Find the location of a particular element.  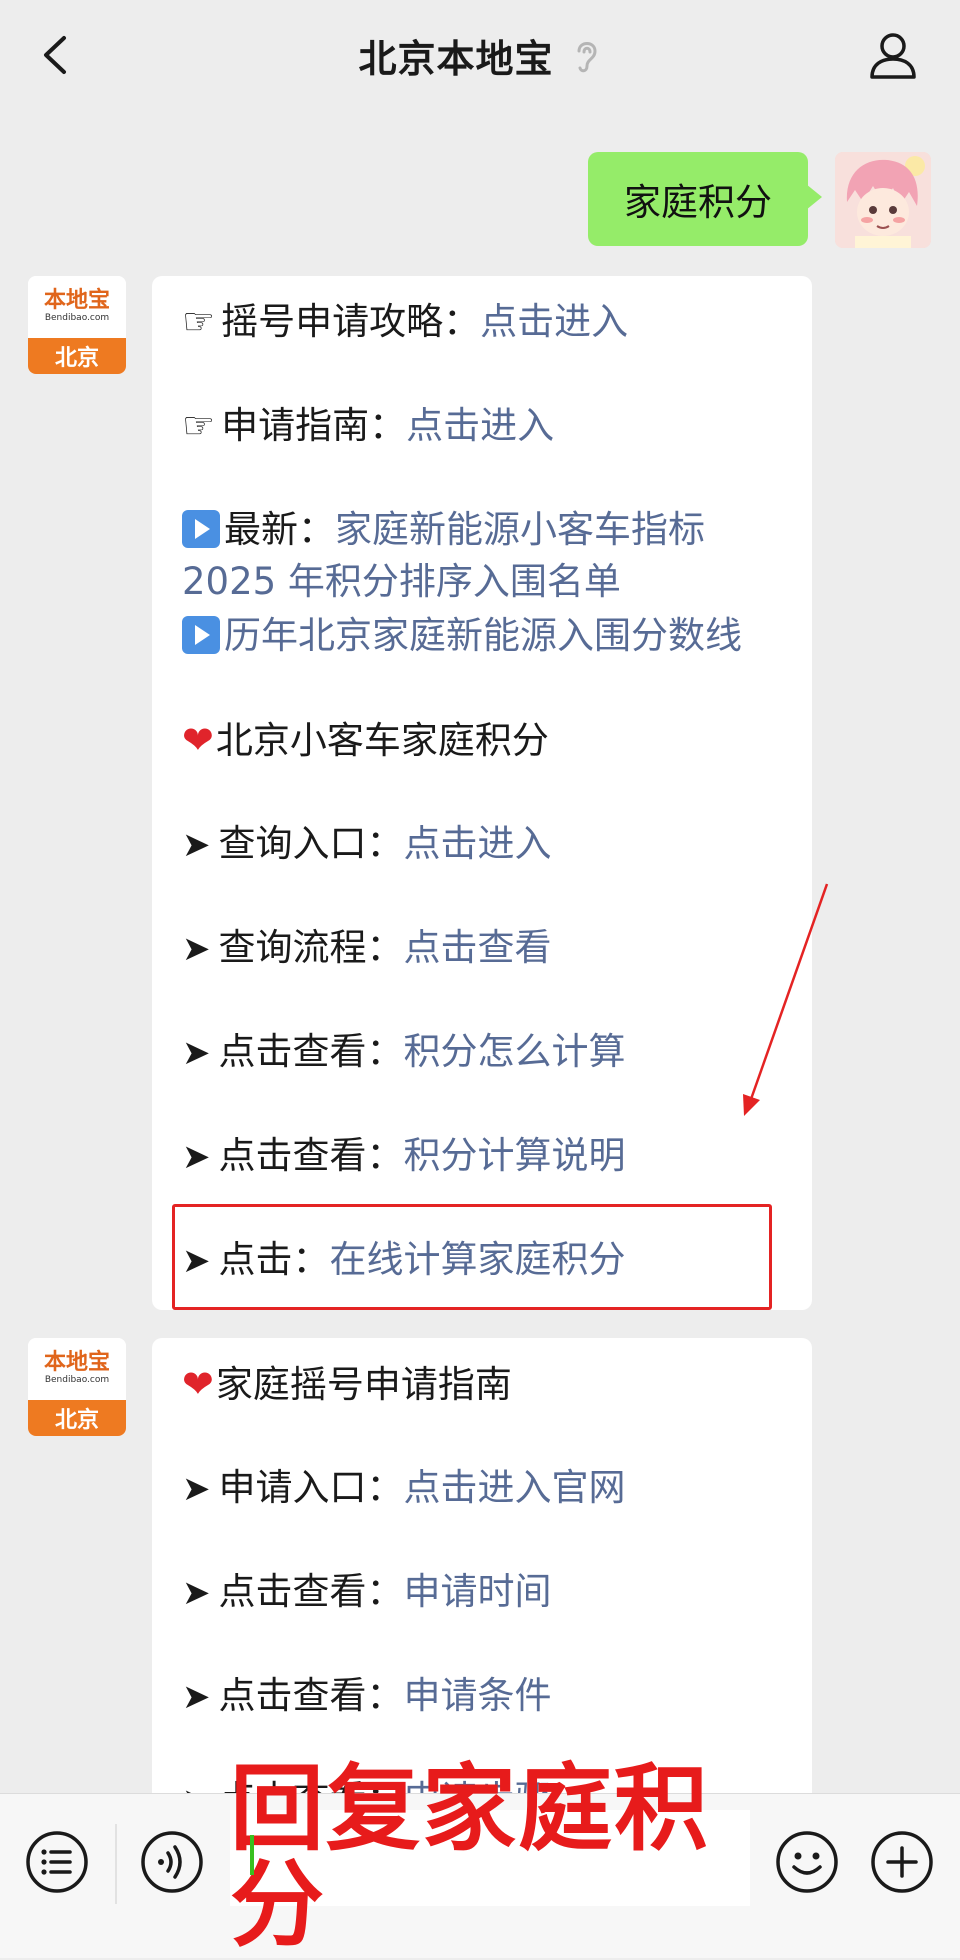

chevron-left-icon is located at coordinates (56, 55).